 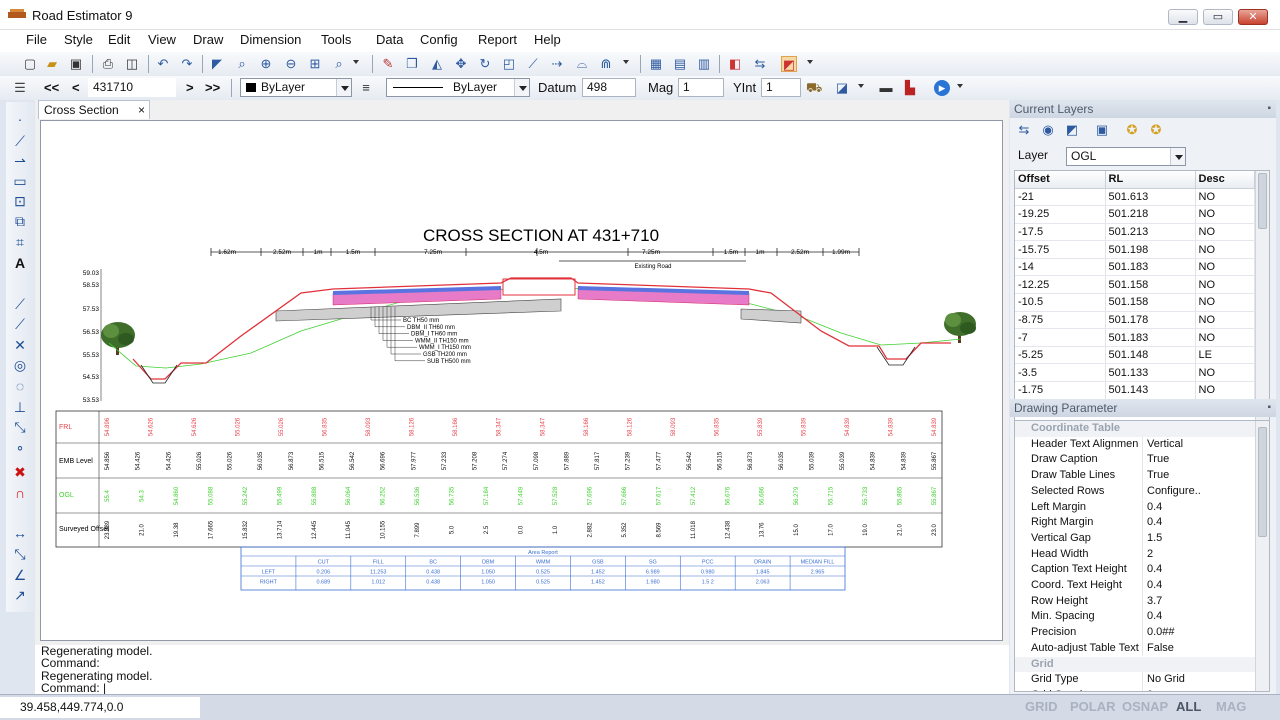 What do you see at coordinates (20, 324) in the screenshot?
I see `spline-icon: ⟋` at bounding box center [20, 324].